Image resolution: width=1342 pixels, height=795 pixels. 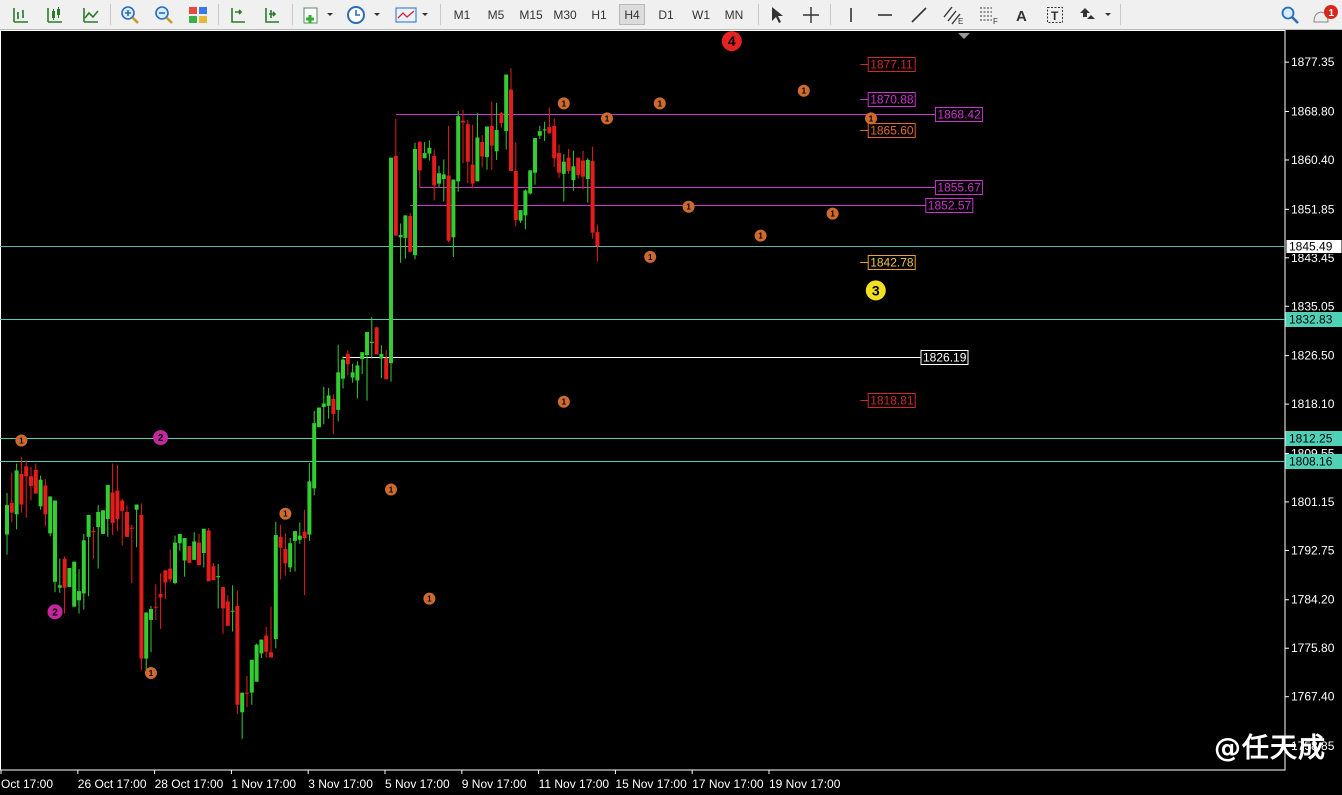 I want to click on timeframe-w1: W1, so click(x=701, y=14).